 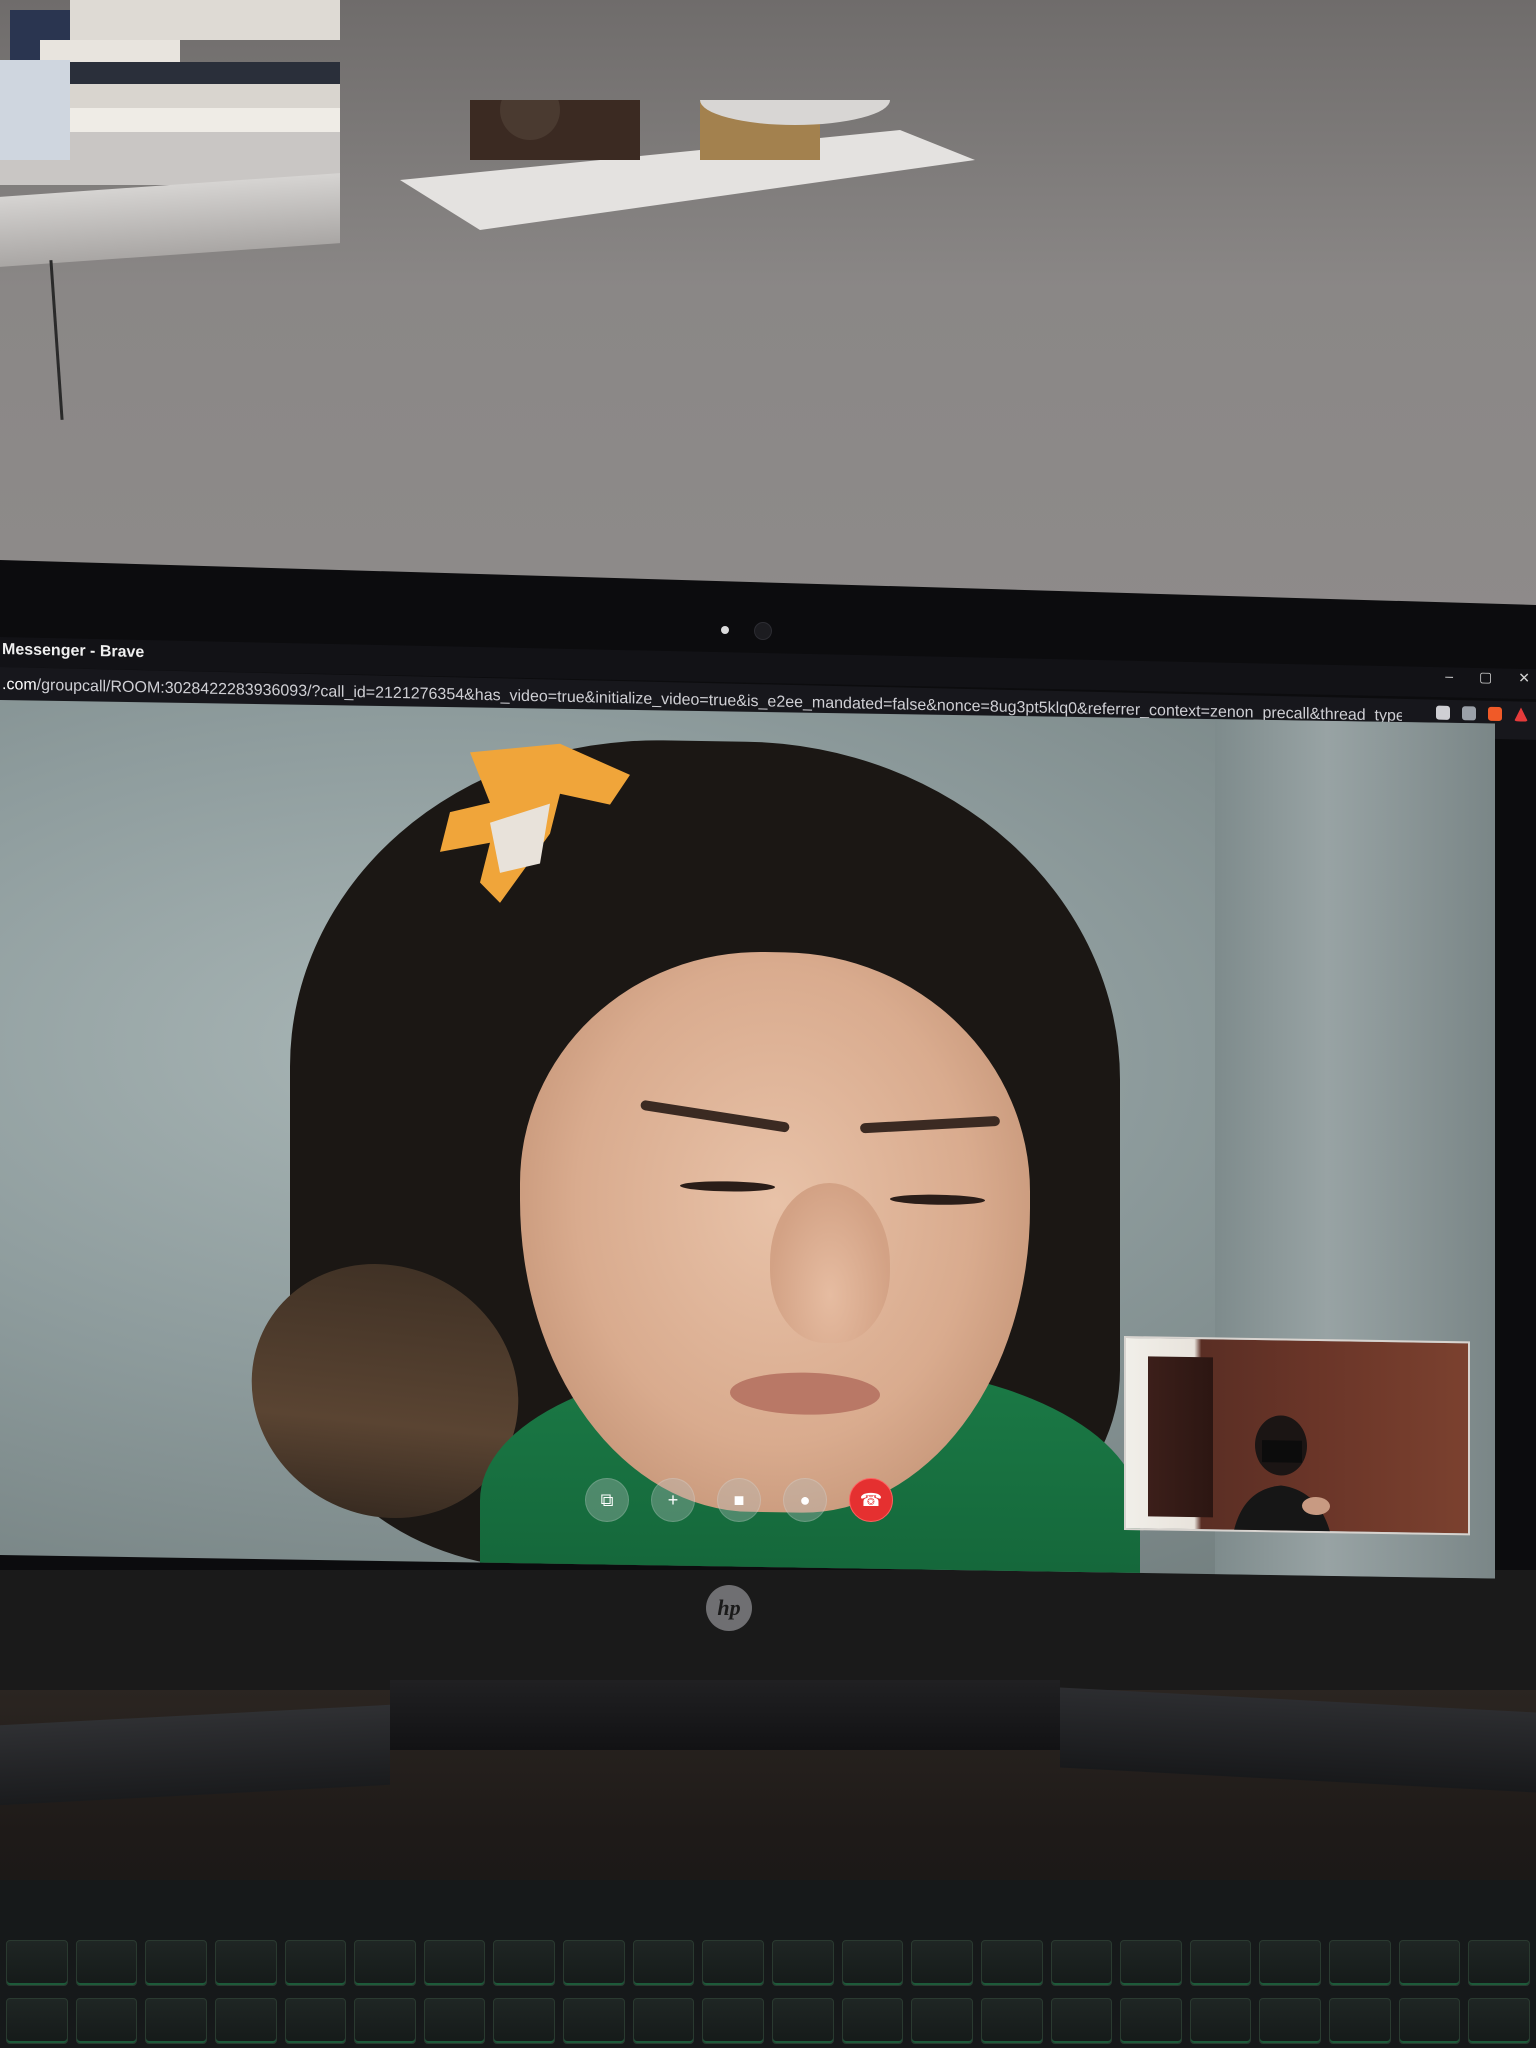 What do you see at coordinates (725, 630) in the screenshot?
I see `webcam-indicator` at bounding box center [725, 630].